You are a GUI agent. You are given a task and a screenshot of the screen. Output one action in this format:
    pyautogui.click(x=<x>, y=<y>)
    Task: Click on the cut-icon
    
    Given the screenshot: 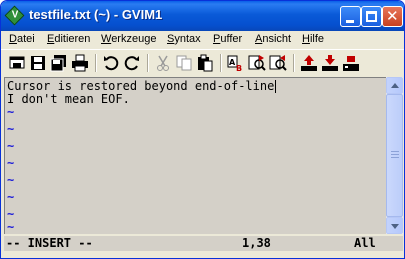 What is the action you would take?
    pyautogui.click(x=163, y=63)
    